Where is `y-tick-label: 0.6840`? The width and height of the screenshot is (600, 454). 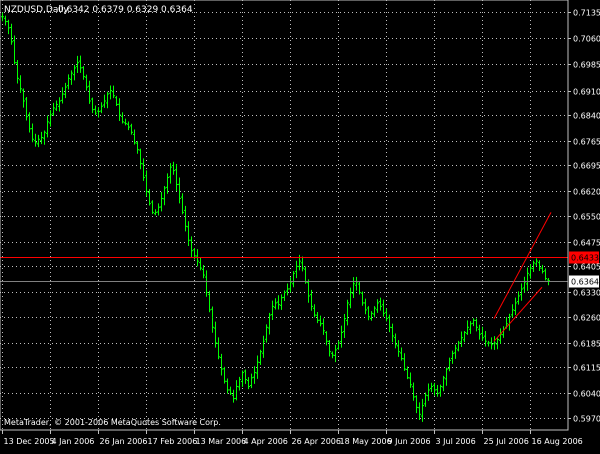
y-tick-label: 0.6840 is located at coordinates (586, 116).